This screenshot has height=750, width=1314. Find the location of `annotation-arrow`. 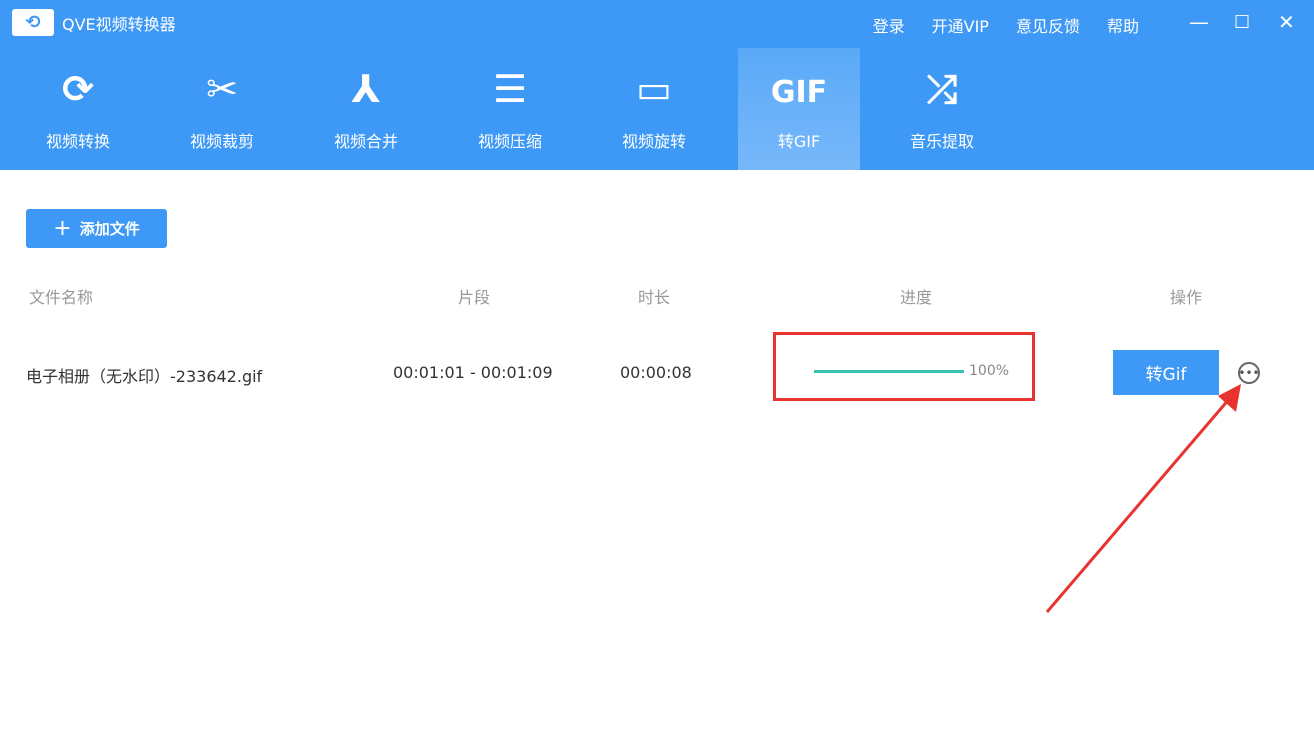

annotation-arrow is located at coordinates (1143, 498).